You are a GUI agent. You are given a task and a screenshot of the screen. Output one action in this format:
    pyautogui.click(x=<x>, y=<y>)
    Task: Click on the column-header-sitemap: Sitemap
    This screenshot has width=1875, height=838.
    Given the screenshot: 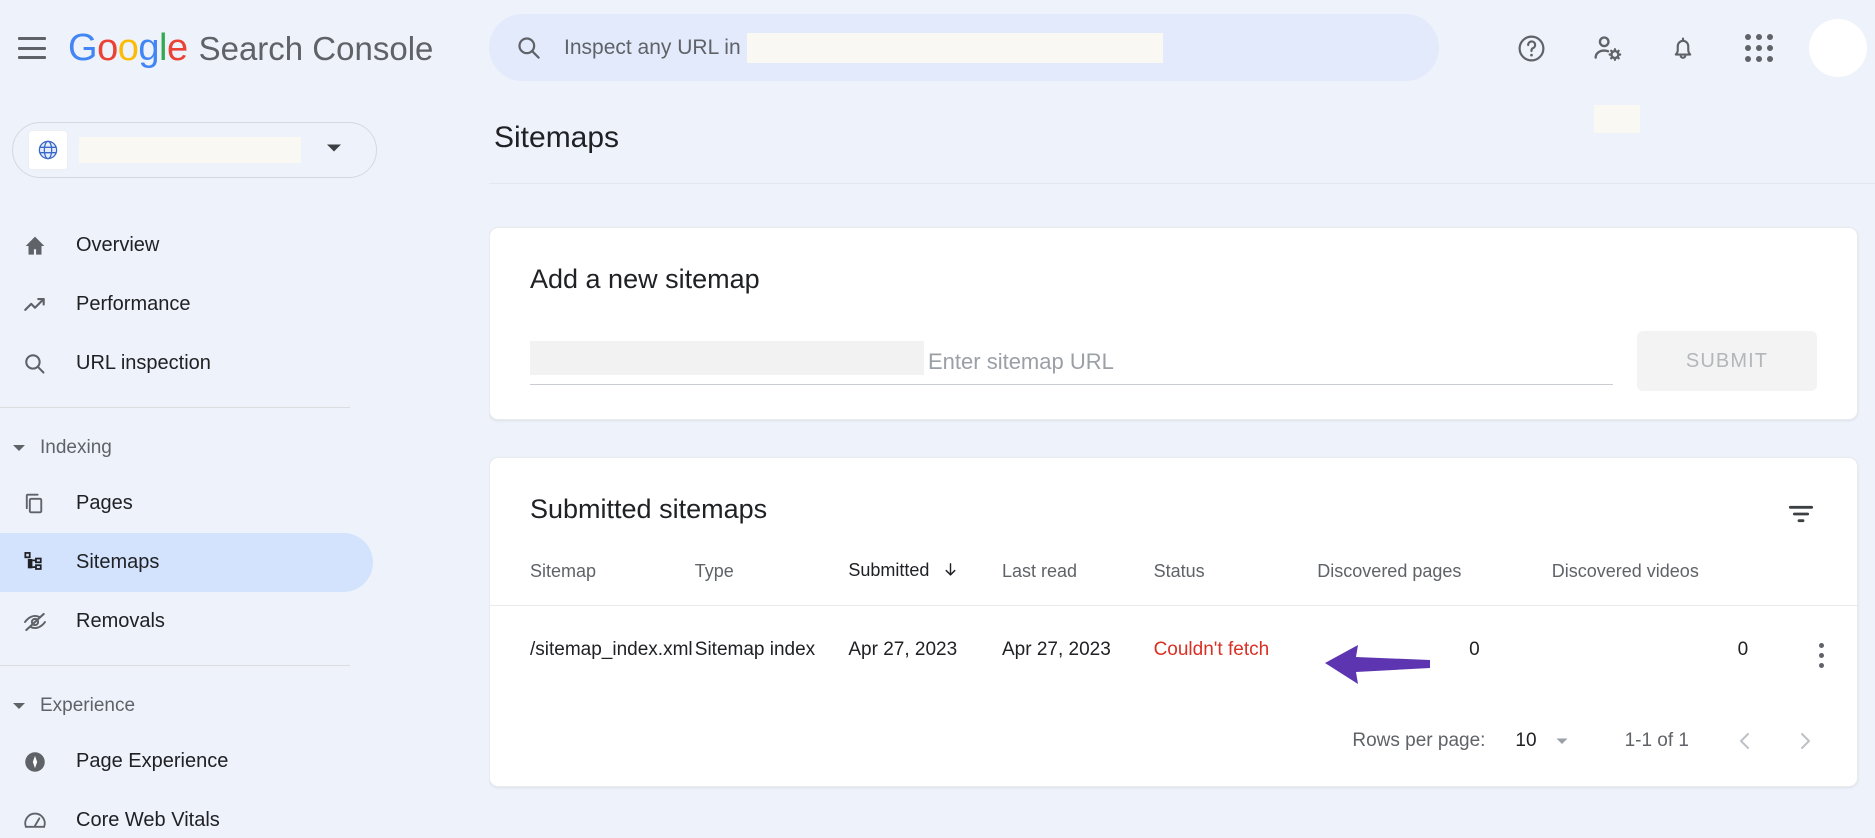 What is the action you would take?
    pyautogui.click(x=592, y=583)
    